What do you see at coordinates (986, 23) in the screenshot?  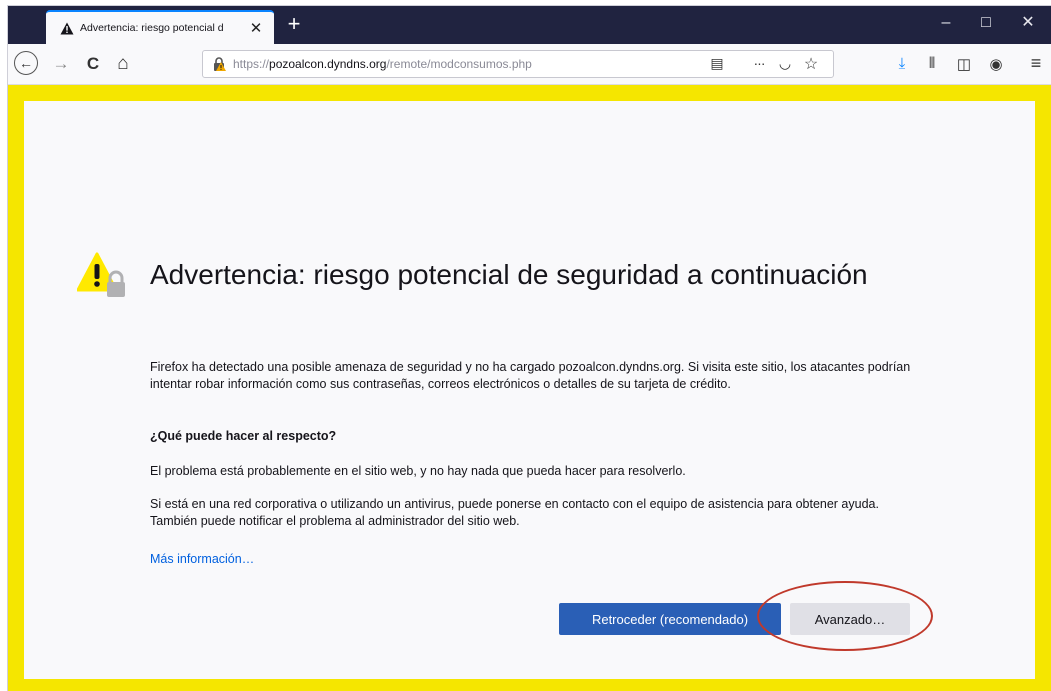 I see `maximize-button: □` at bounding box center [986, 23].